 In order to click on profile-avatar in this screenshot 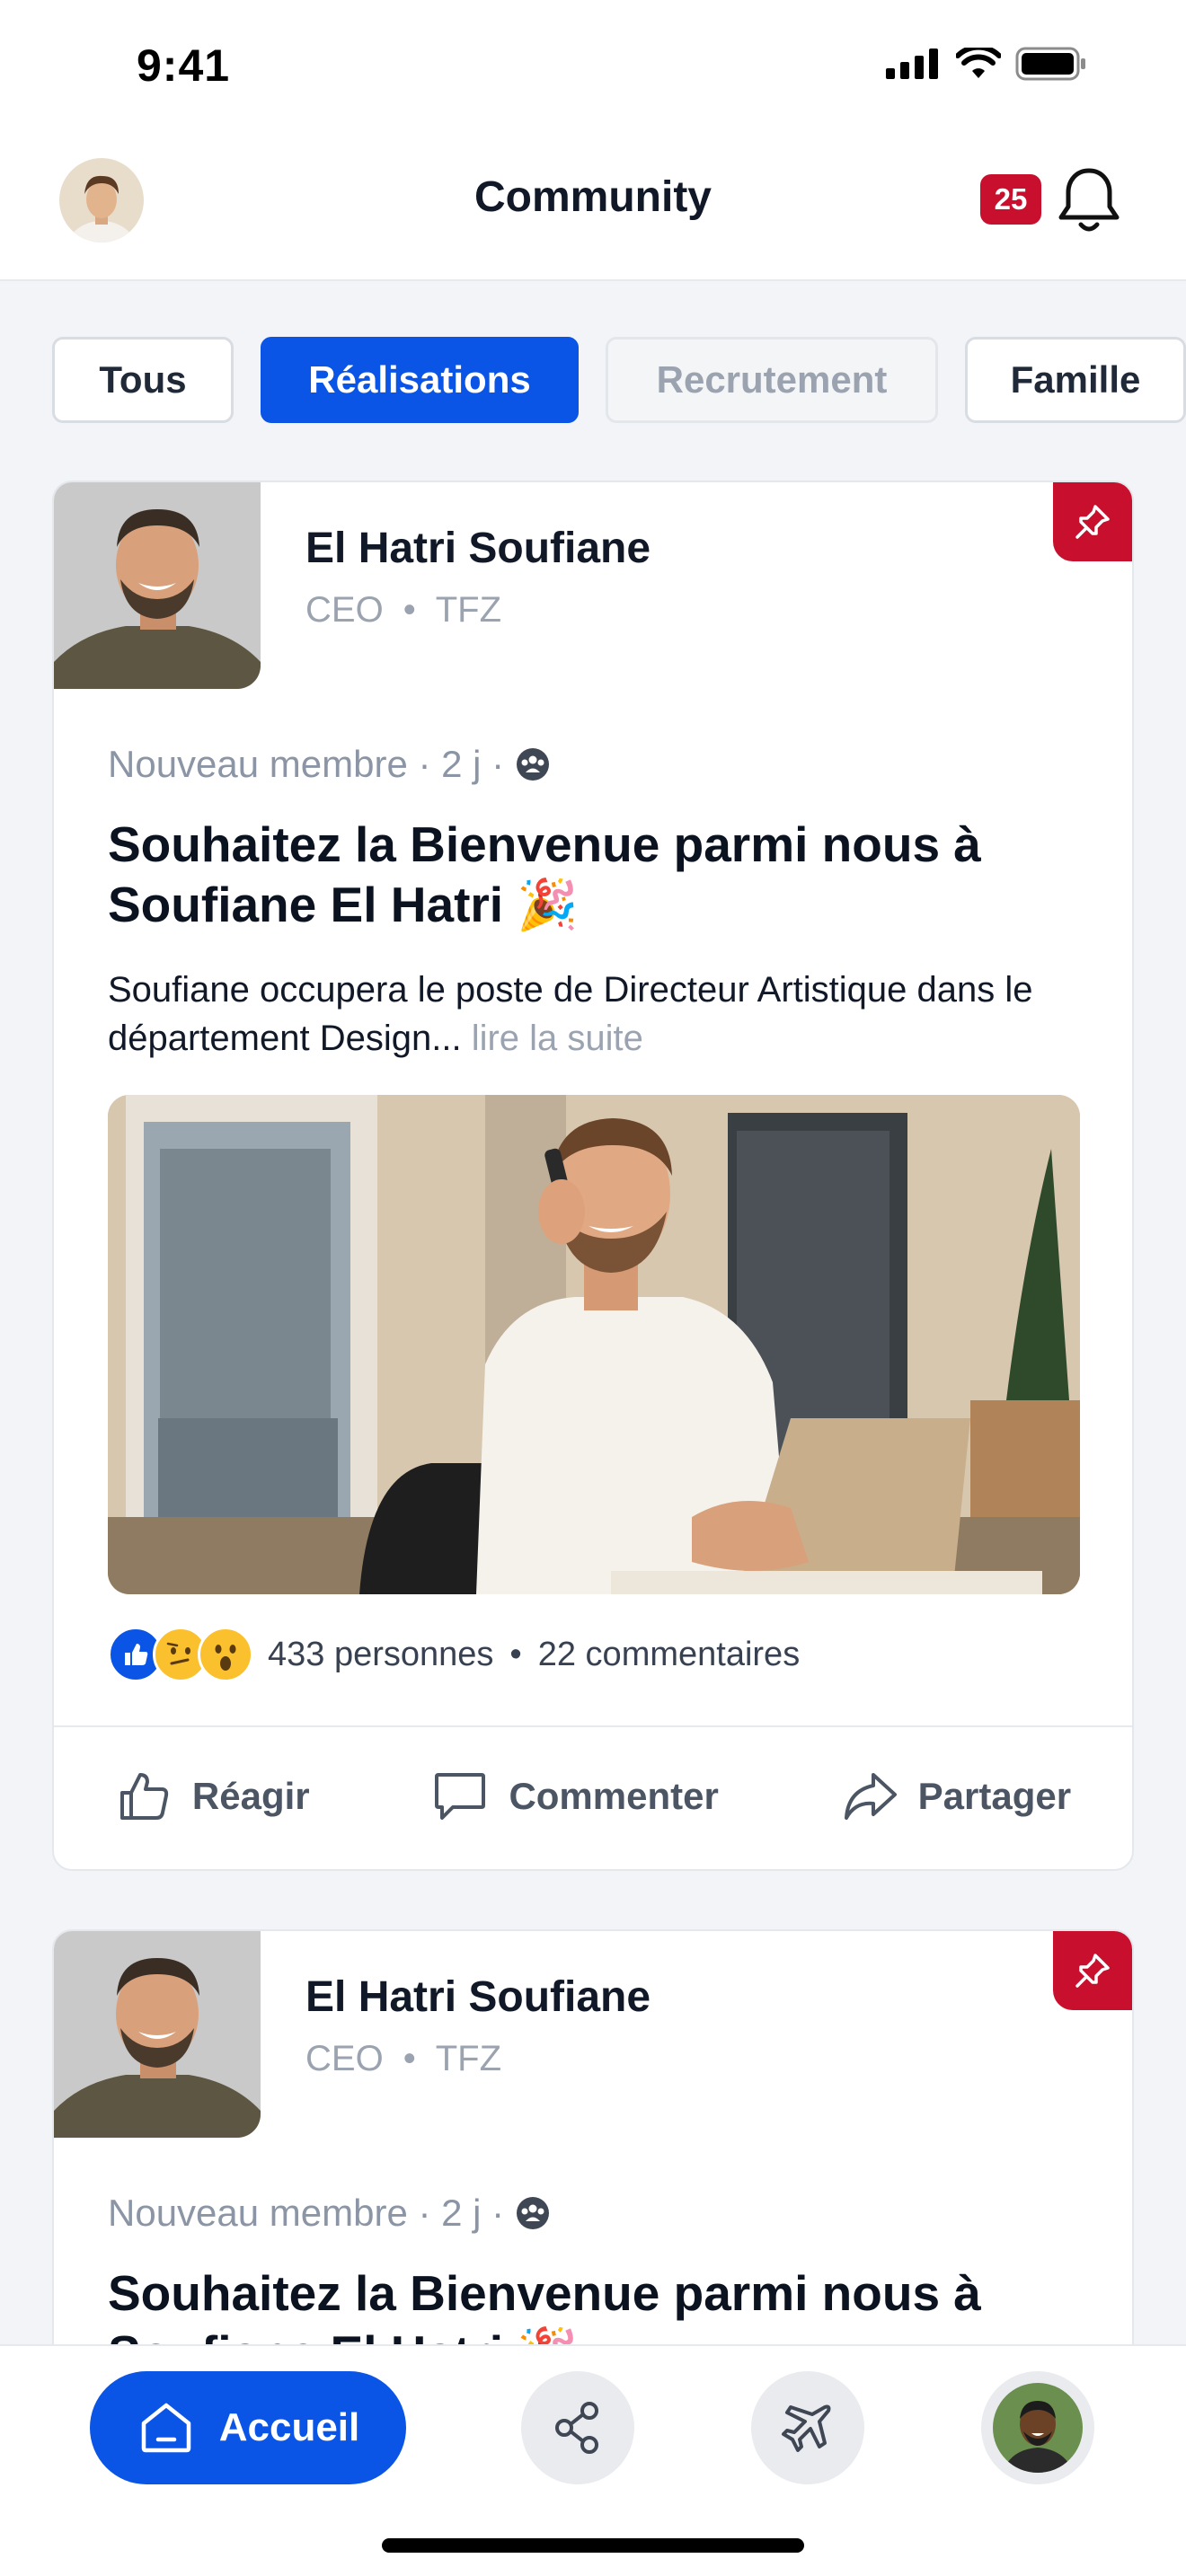, I will do `click(1038, 2428)`.